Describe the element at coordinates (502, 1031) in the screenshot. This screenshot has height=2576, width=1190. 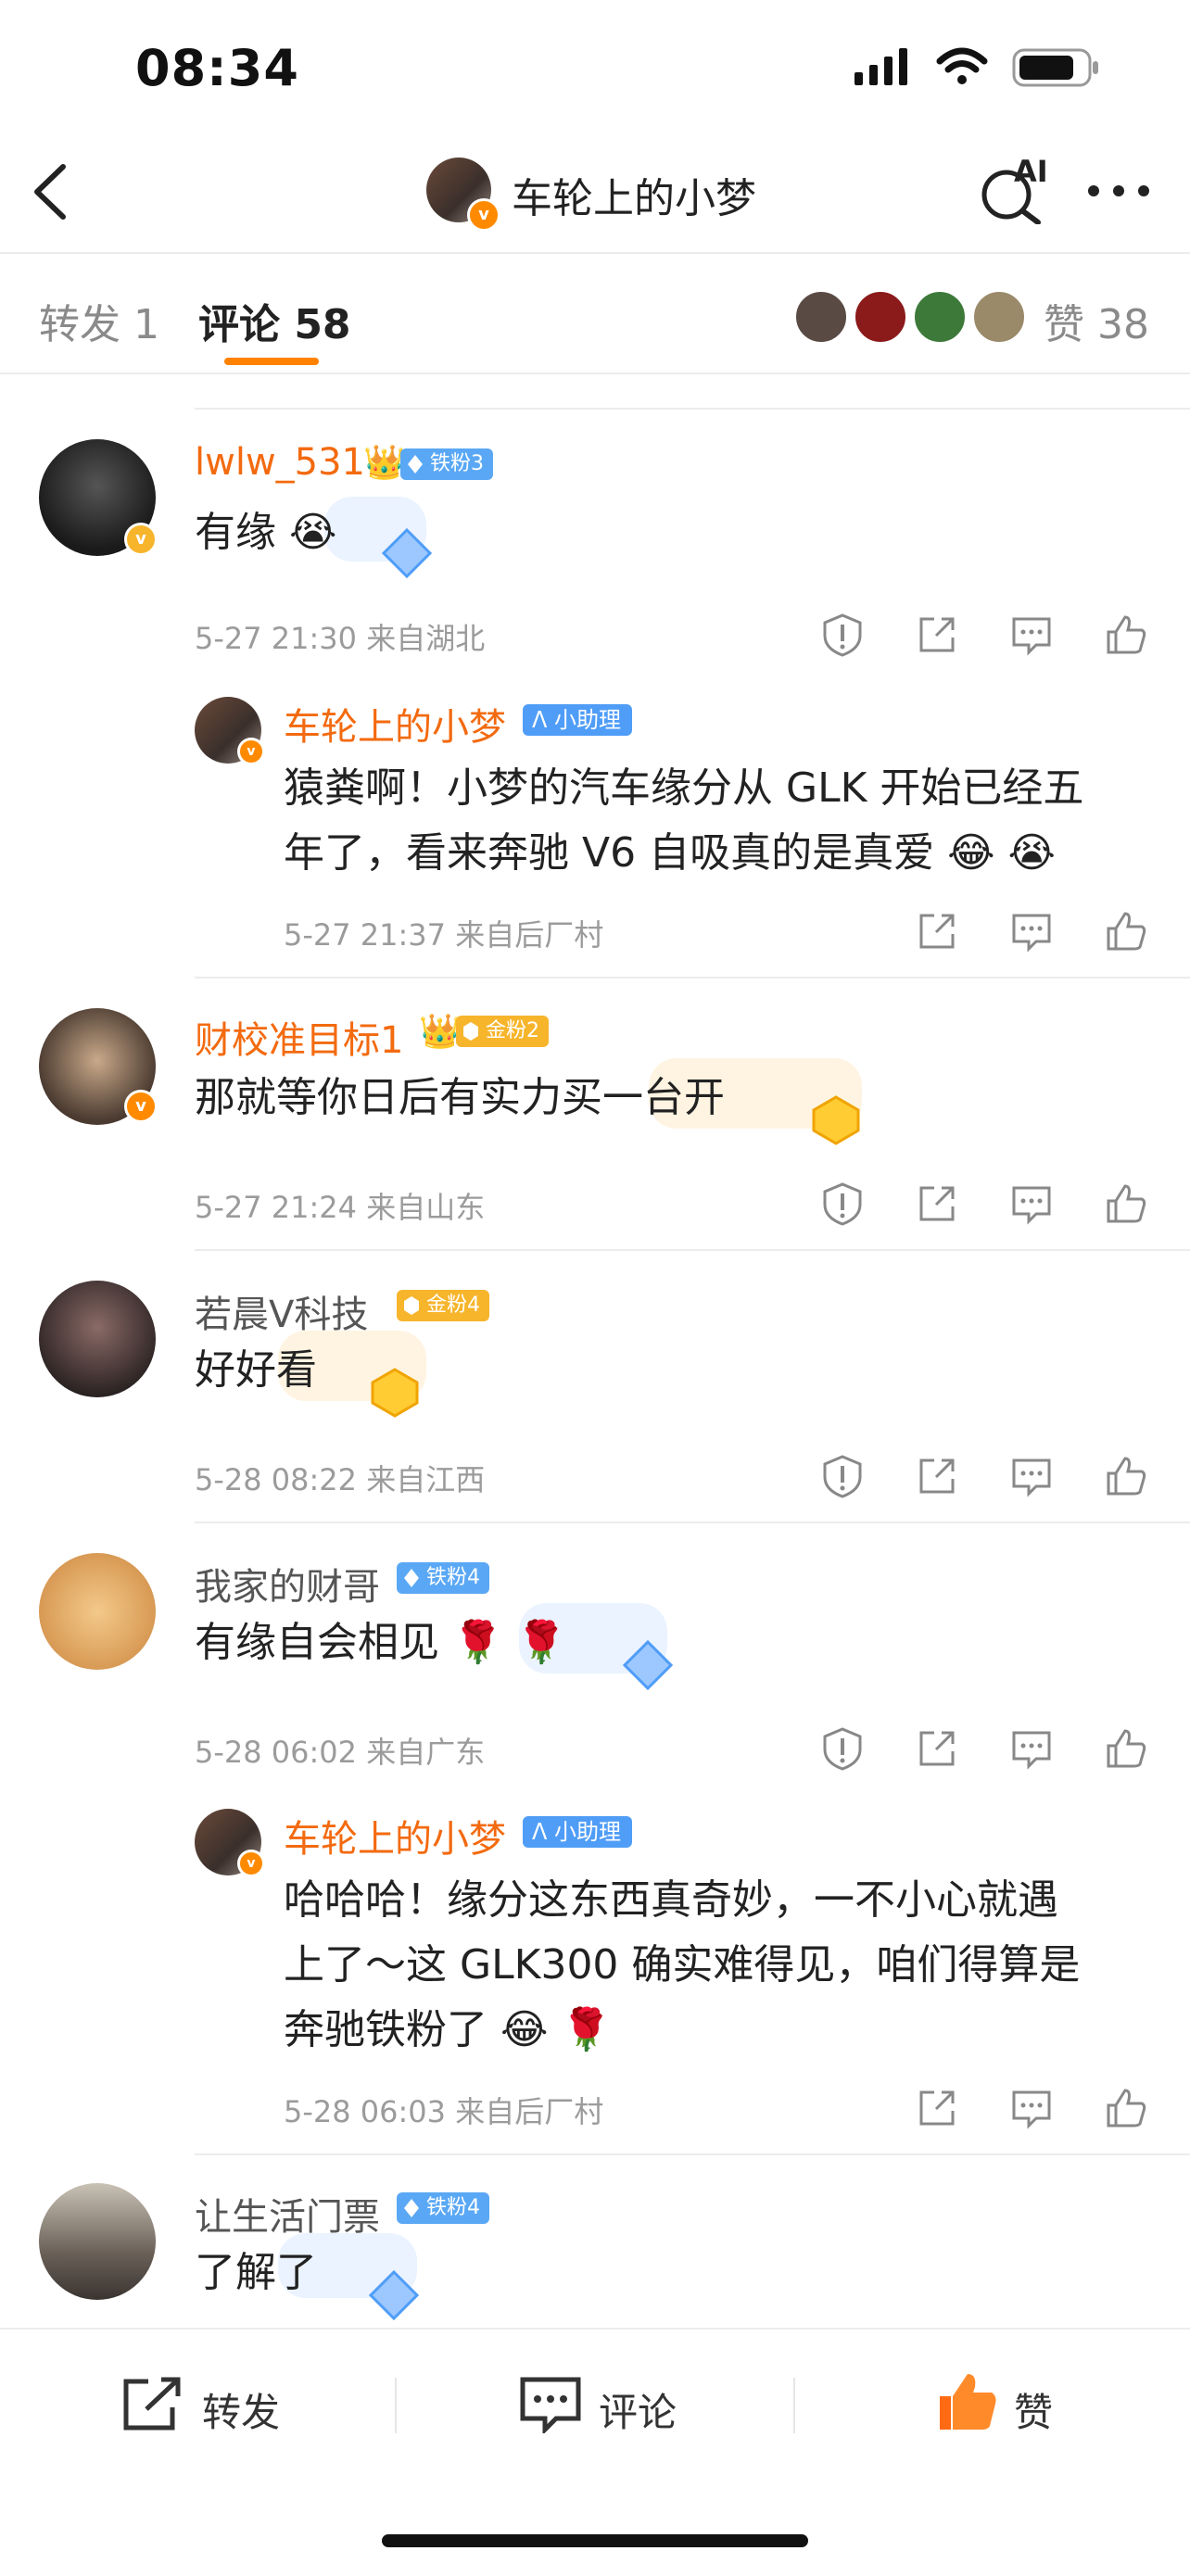
I see `fan-badge: 金粉2` at that location.